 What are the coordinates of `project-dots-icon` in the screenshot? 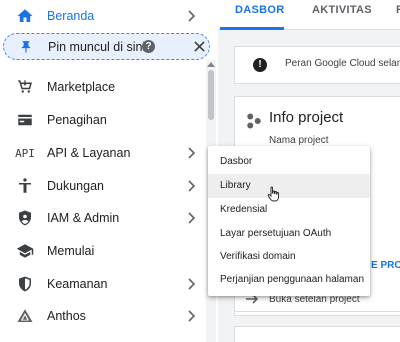 It's located at (254, 121).